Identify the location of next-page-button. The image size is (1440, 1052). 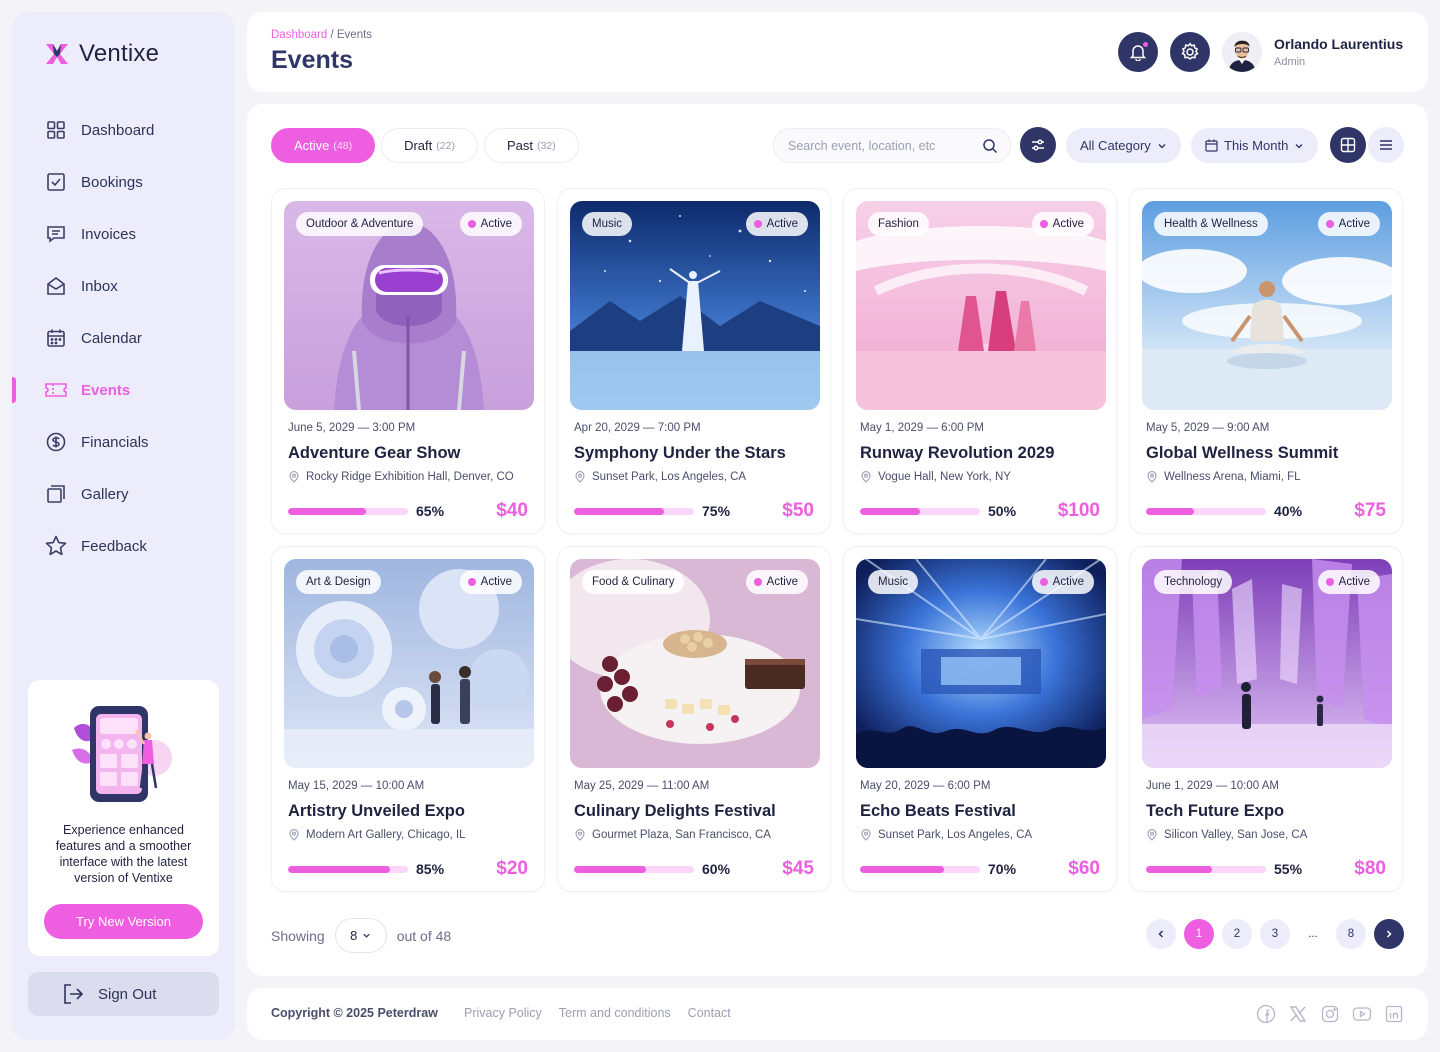
(1389, 934).